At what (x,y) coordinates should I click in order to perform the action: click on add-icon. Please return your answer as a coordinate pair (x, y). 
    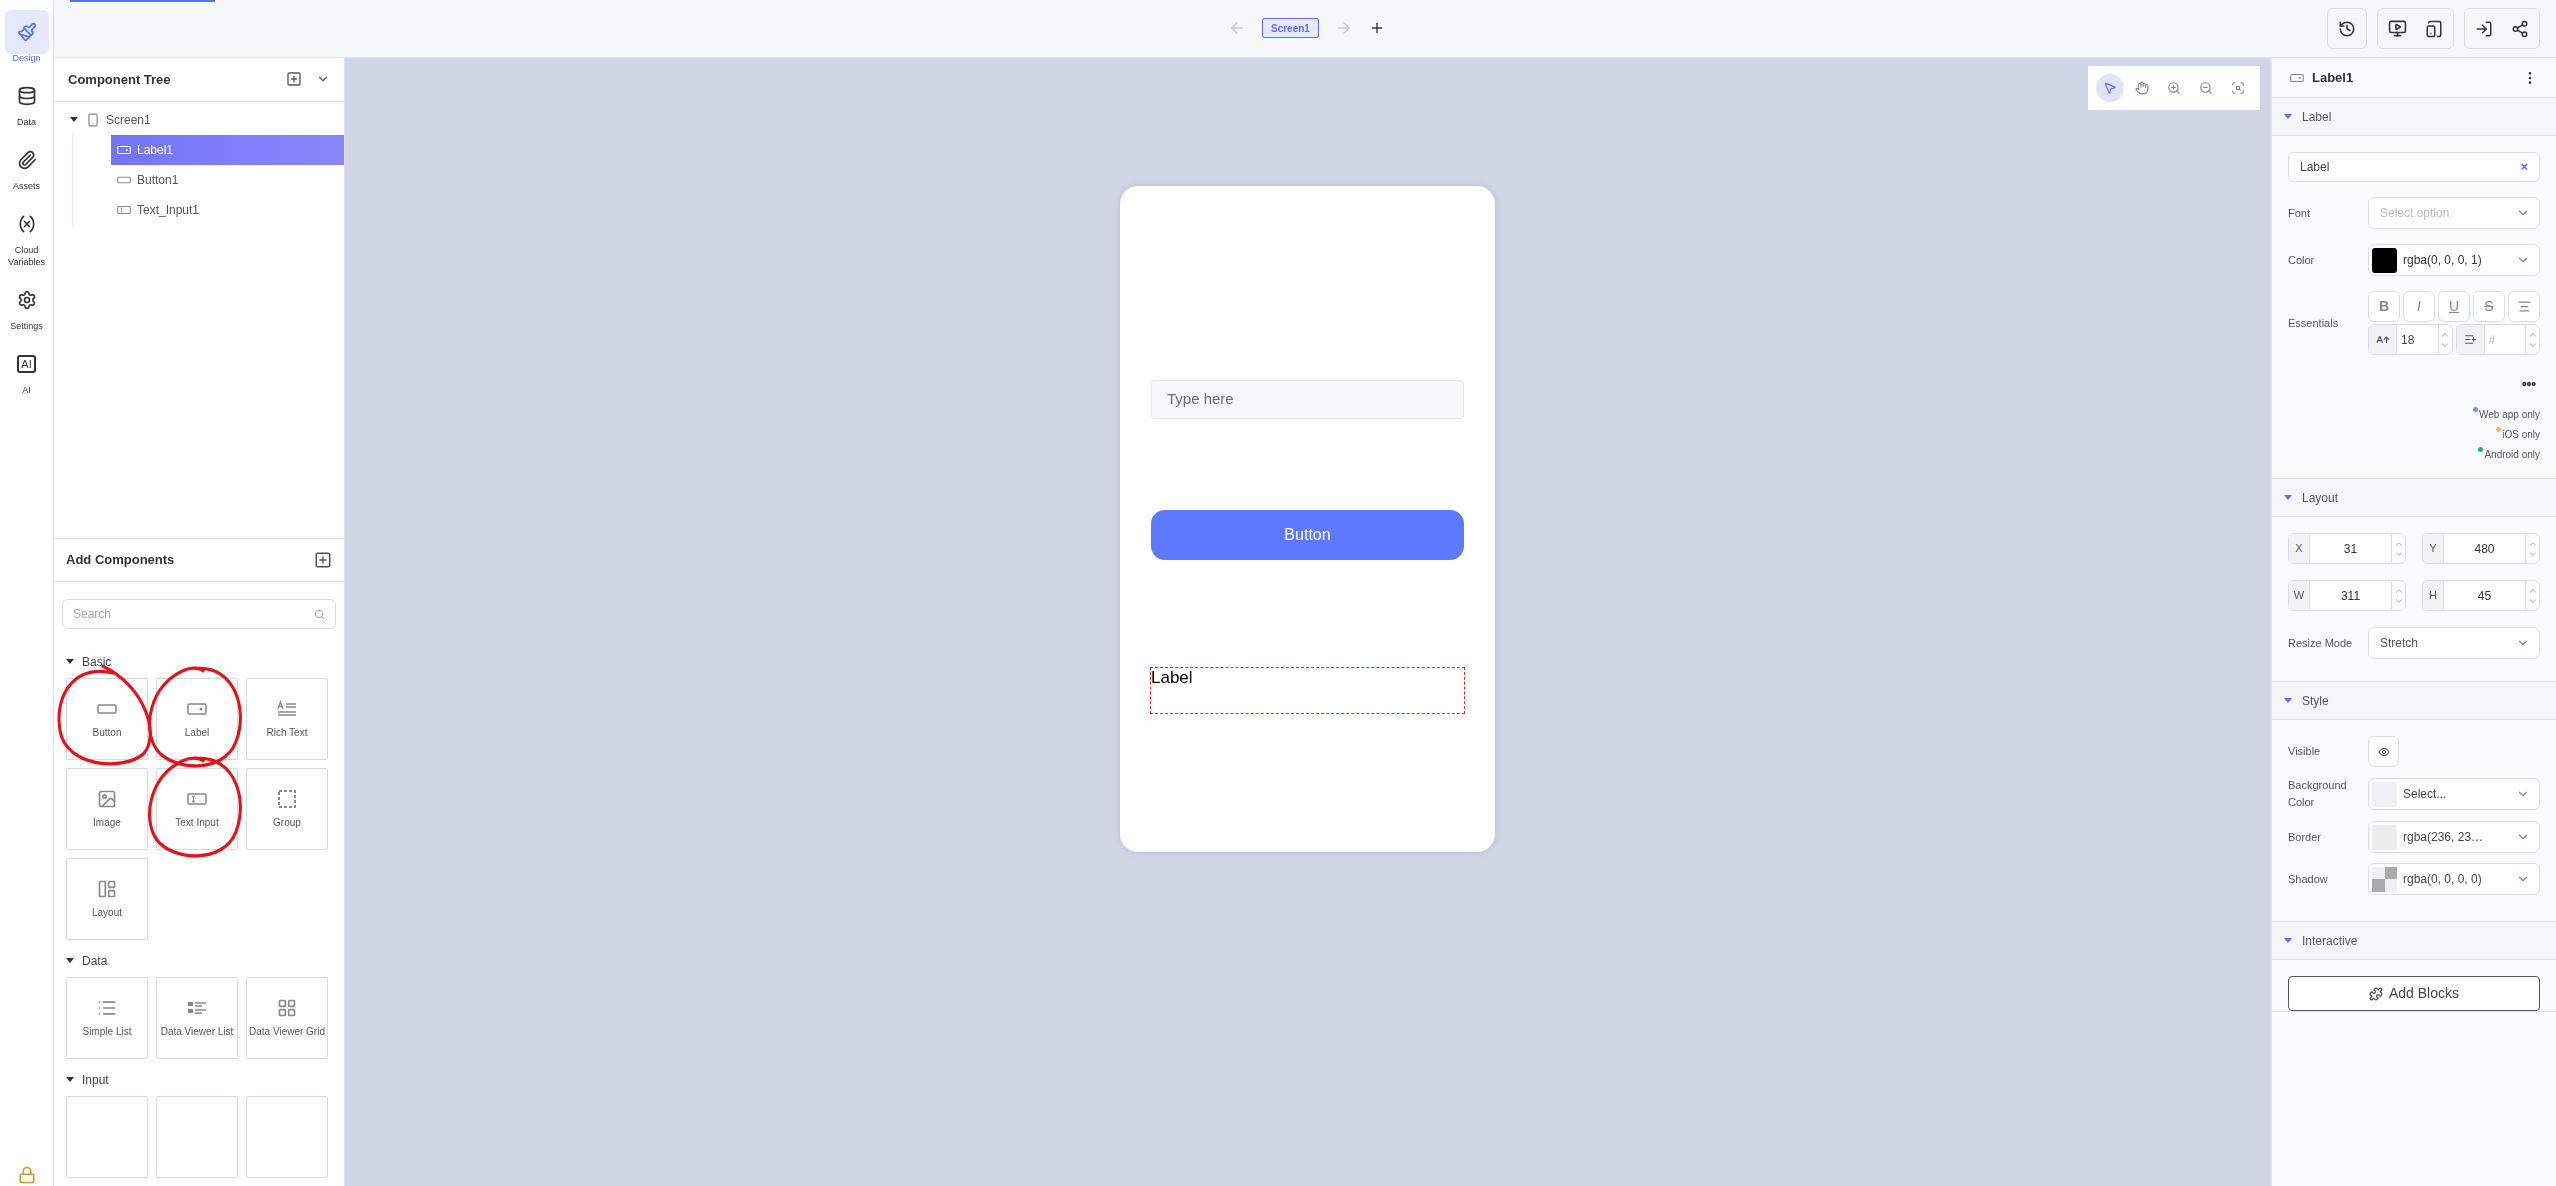
    Looking at the image, I should click on (323, 560).